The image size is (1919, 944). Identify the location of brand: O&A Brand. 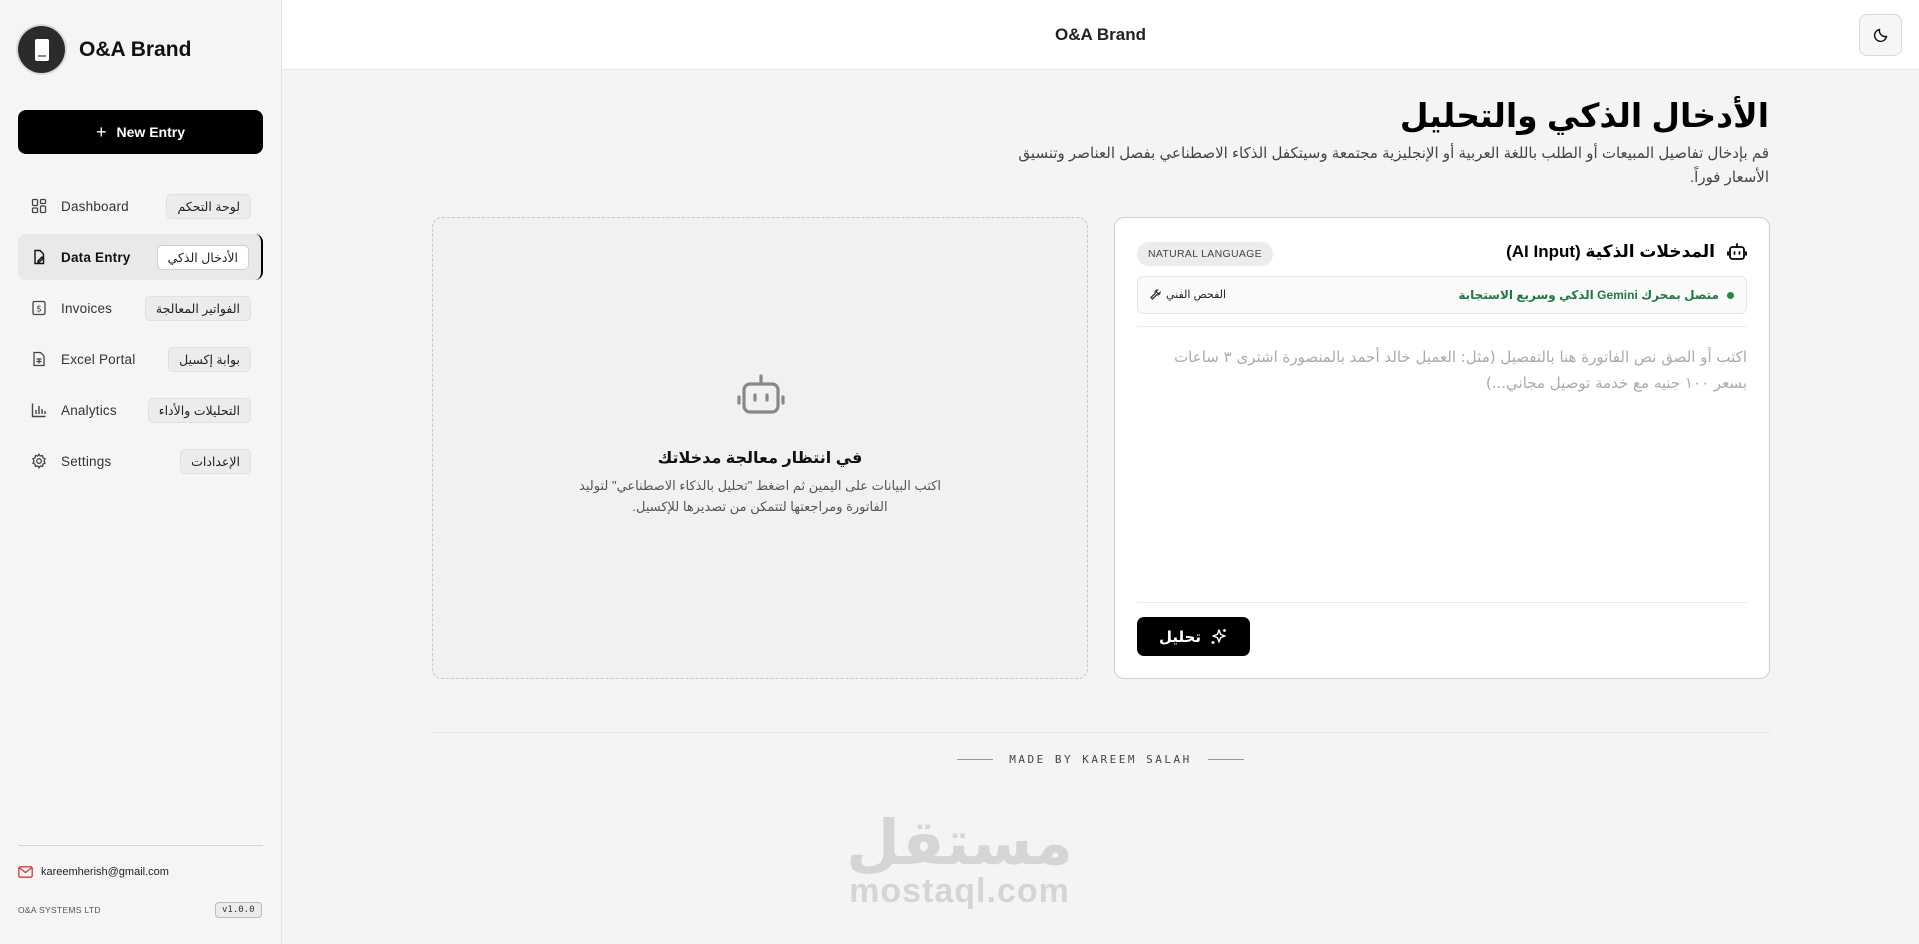
(104, 49).